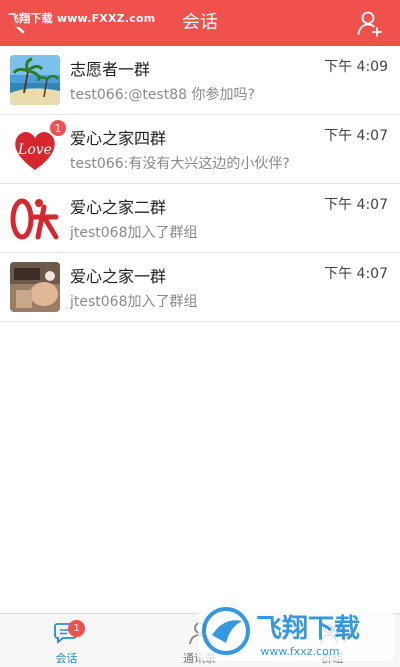  What do you see at coordinates (66, 640) in the screenshot?
I see `tab-conversations: 1 会话` at bounding box center [66, 640].